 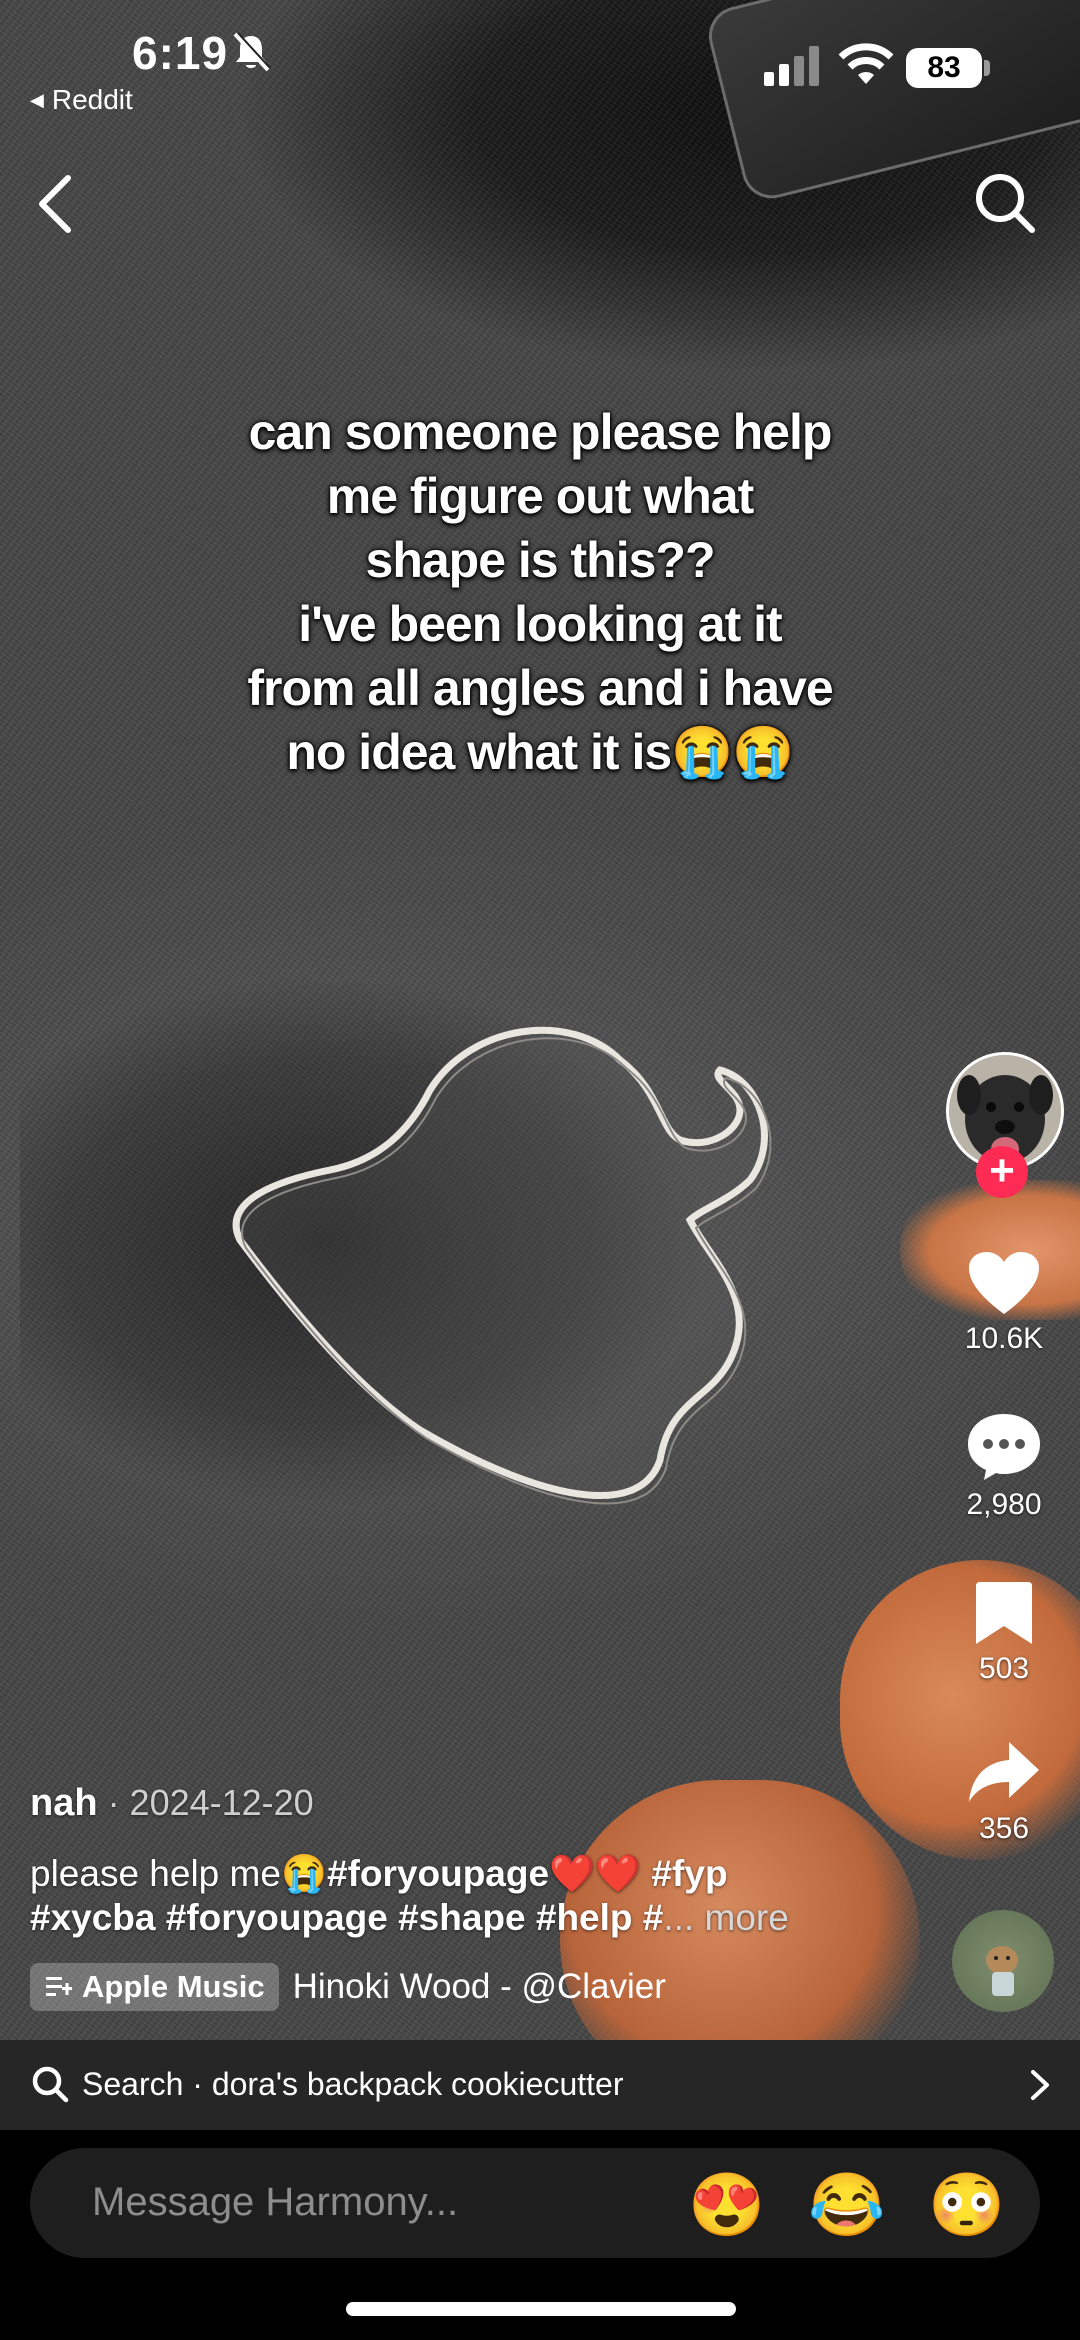 I want to click on back-to-app-link: ◀ Reddit, so click(x=81, y=100).